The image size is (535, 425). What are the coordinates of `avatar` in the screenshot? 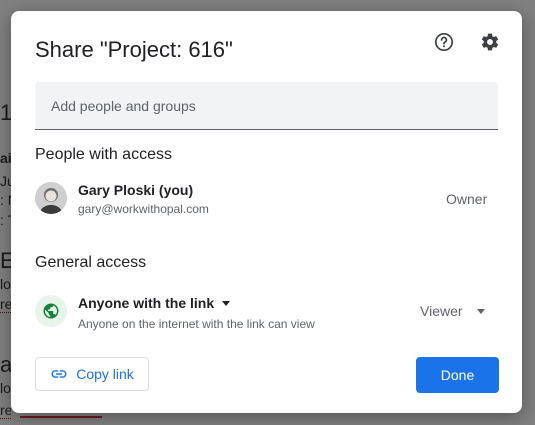 It's located at (51, 198).